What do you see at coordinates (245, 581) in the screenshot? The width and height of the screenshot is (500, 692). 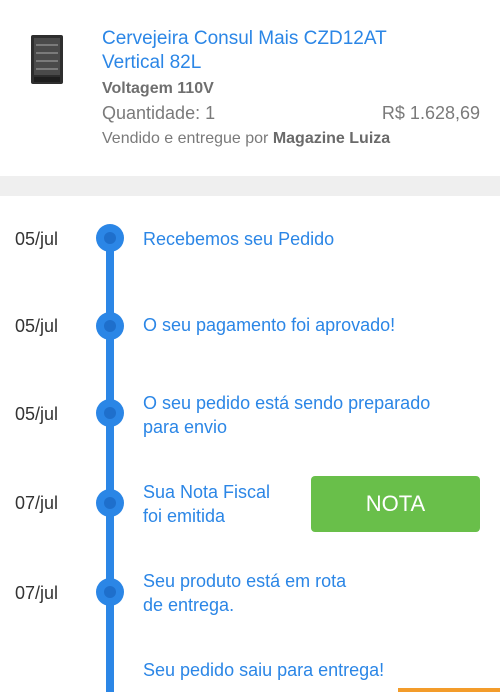 I see `event-text-line1: Seu produto está em rota` at bounding box center [245, 581].